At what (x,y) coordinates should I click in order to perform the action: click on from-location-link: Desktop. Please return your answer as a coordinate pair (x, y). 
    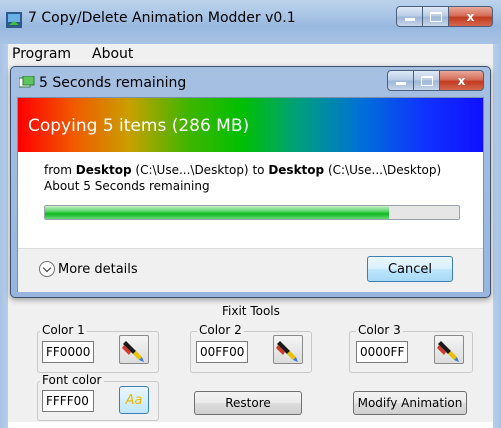
    Looking at the image, I should click on (104, 170).